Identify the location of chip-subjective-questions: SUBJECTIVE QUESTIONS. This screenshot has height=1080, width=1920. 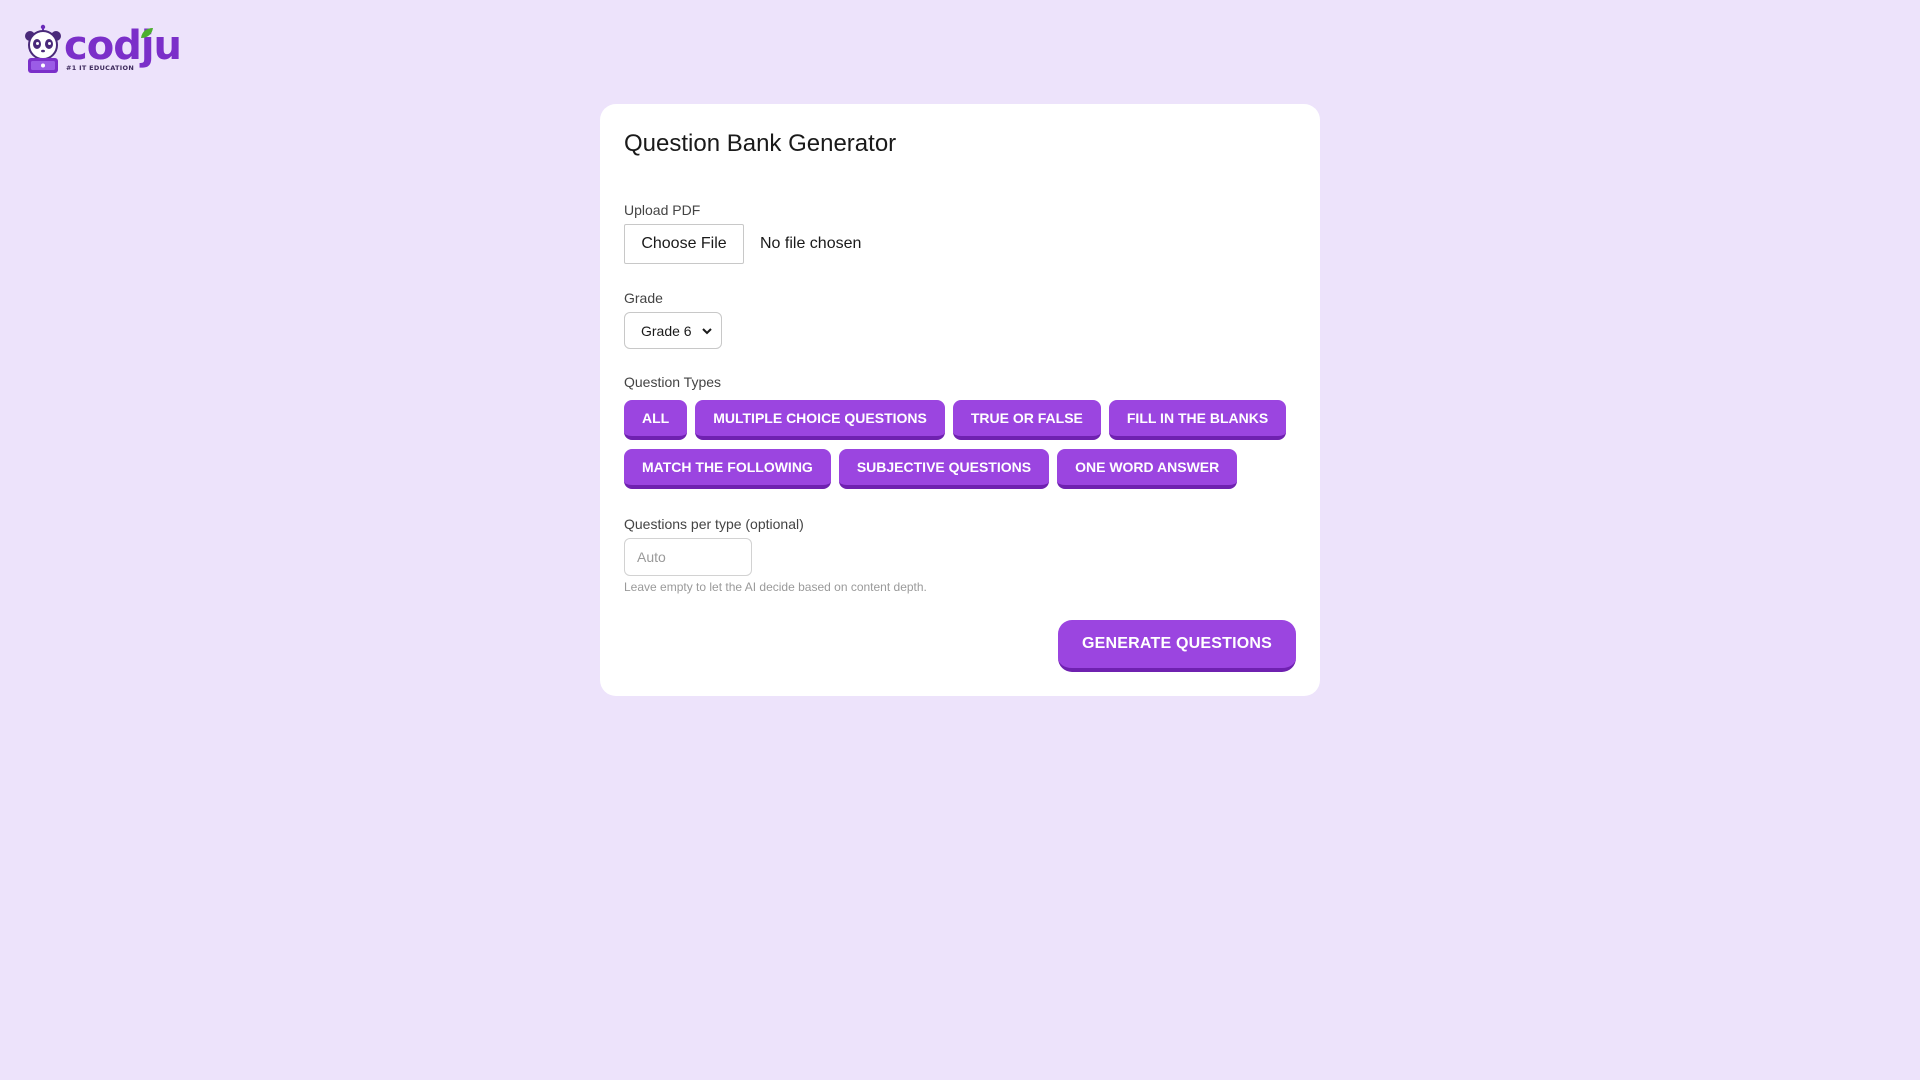
(944, 469).